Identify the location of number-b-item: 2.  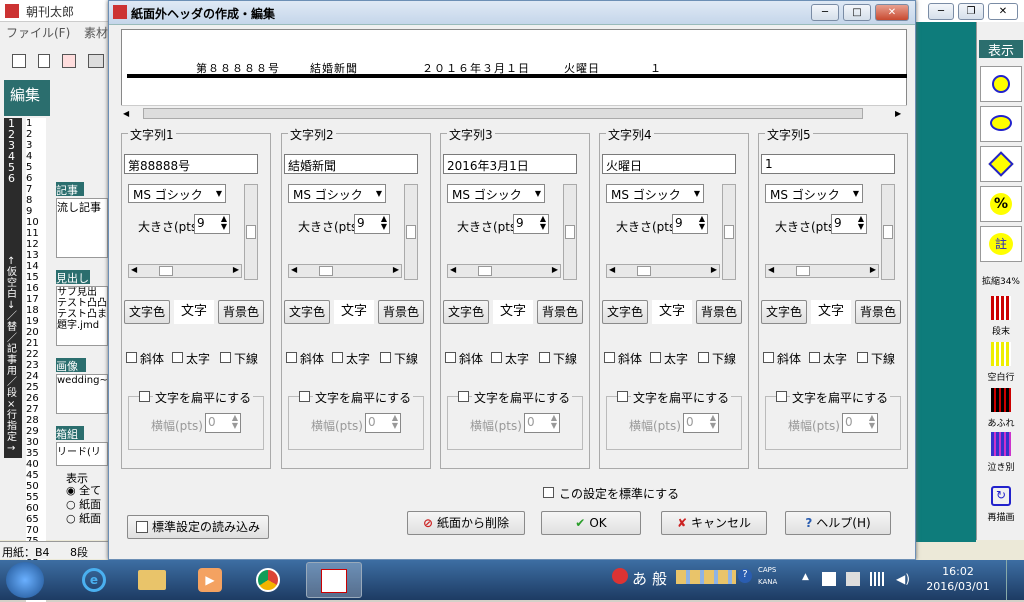
(36, 134).